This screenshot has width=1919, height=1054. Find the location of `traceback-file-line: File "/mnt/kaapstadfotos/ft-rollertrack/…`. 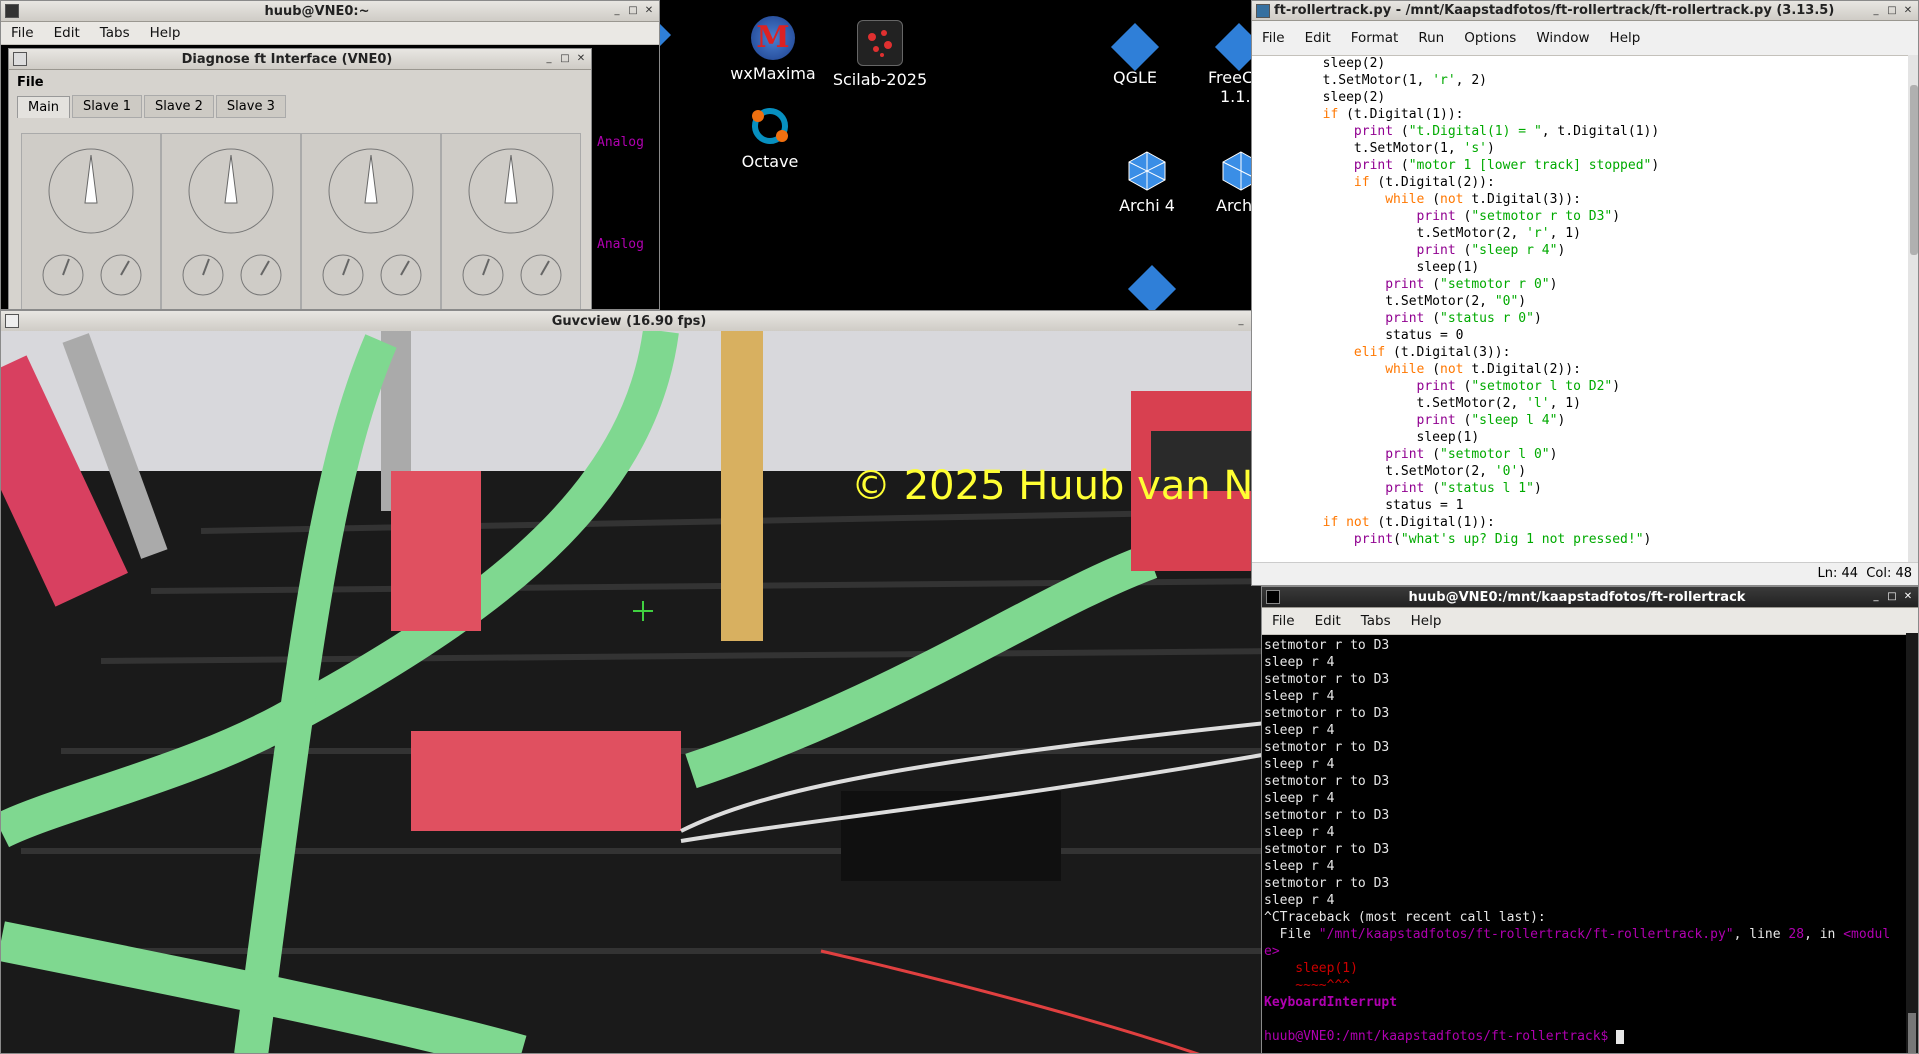

traceback-file-line: File "/mnt/kaapstadfotos/ft-rollertrack/… is located at coordinates (1577, 934).